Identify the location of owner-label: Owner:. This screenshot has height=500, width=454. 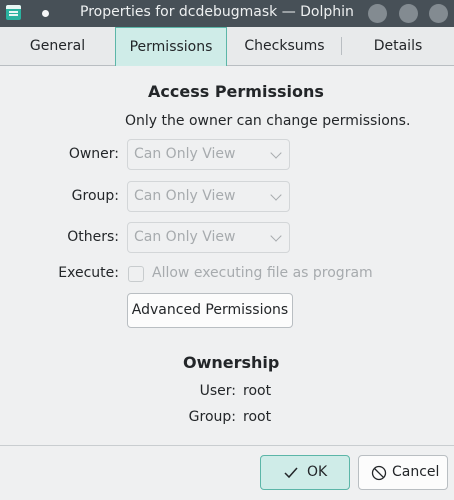
(93, 154).